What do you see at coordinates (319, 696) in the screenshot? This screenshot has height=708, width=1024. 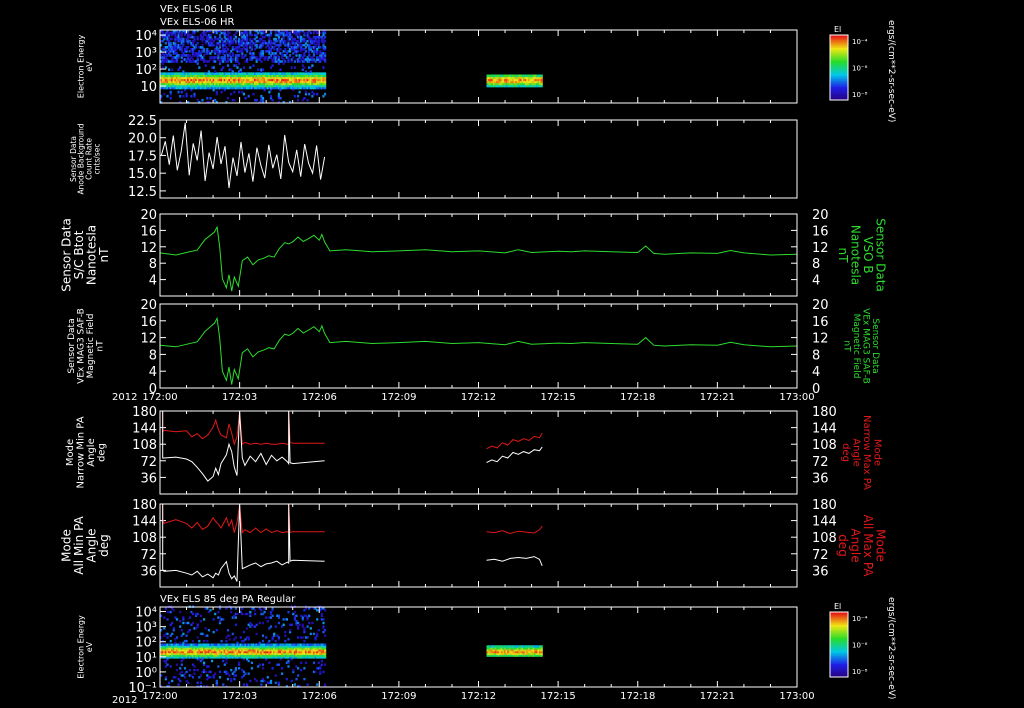 I see `spec-bottom-xtick-label: 172:06` at bounding box center [319, 696].